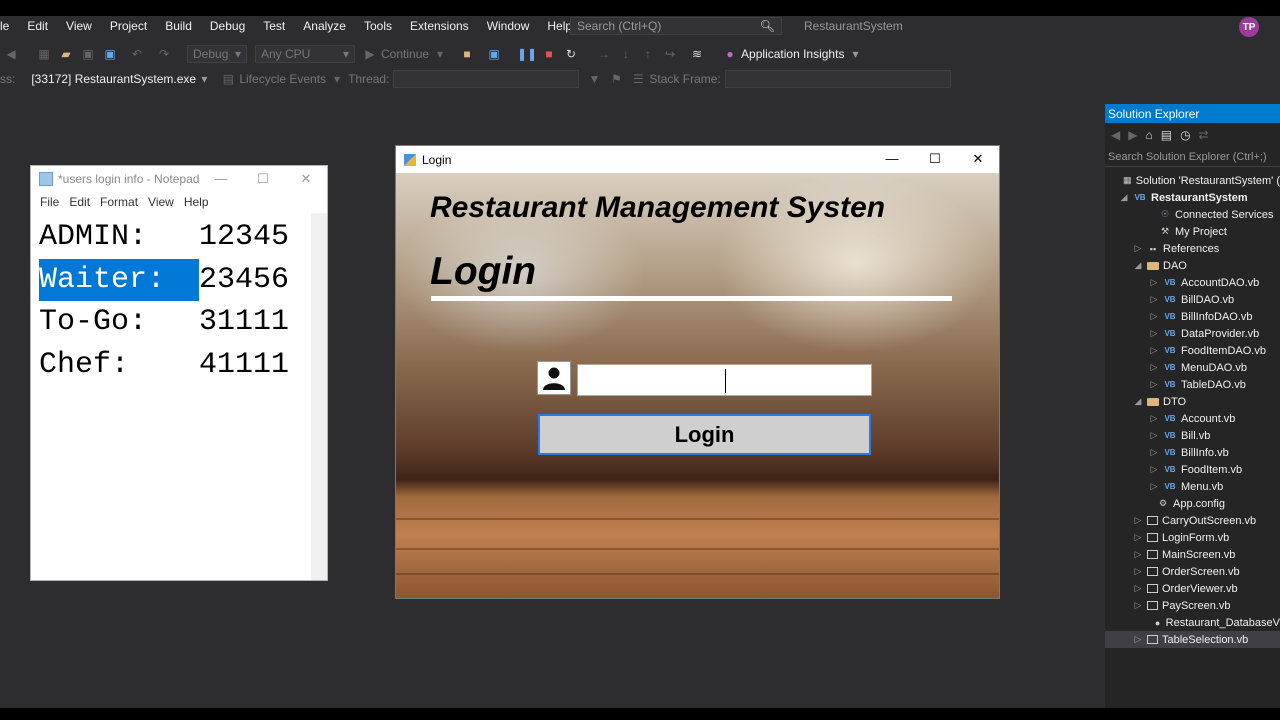 This screenshot has width=1280, height=720. I want to click on menu-test: Test, so click(274, 26).